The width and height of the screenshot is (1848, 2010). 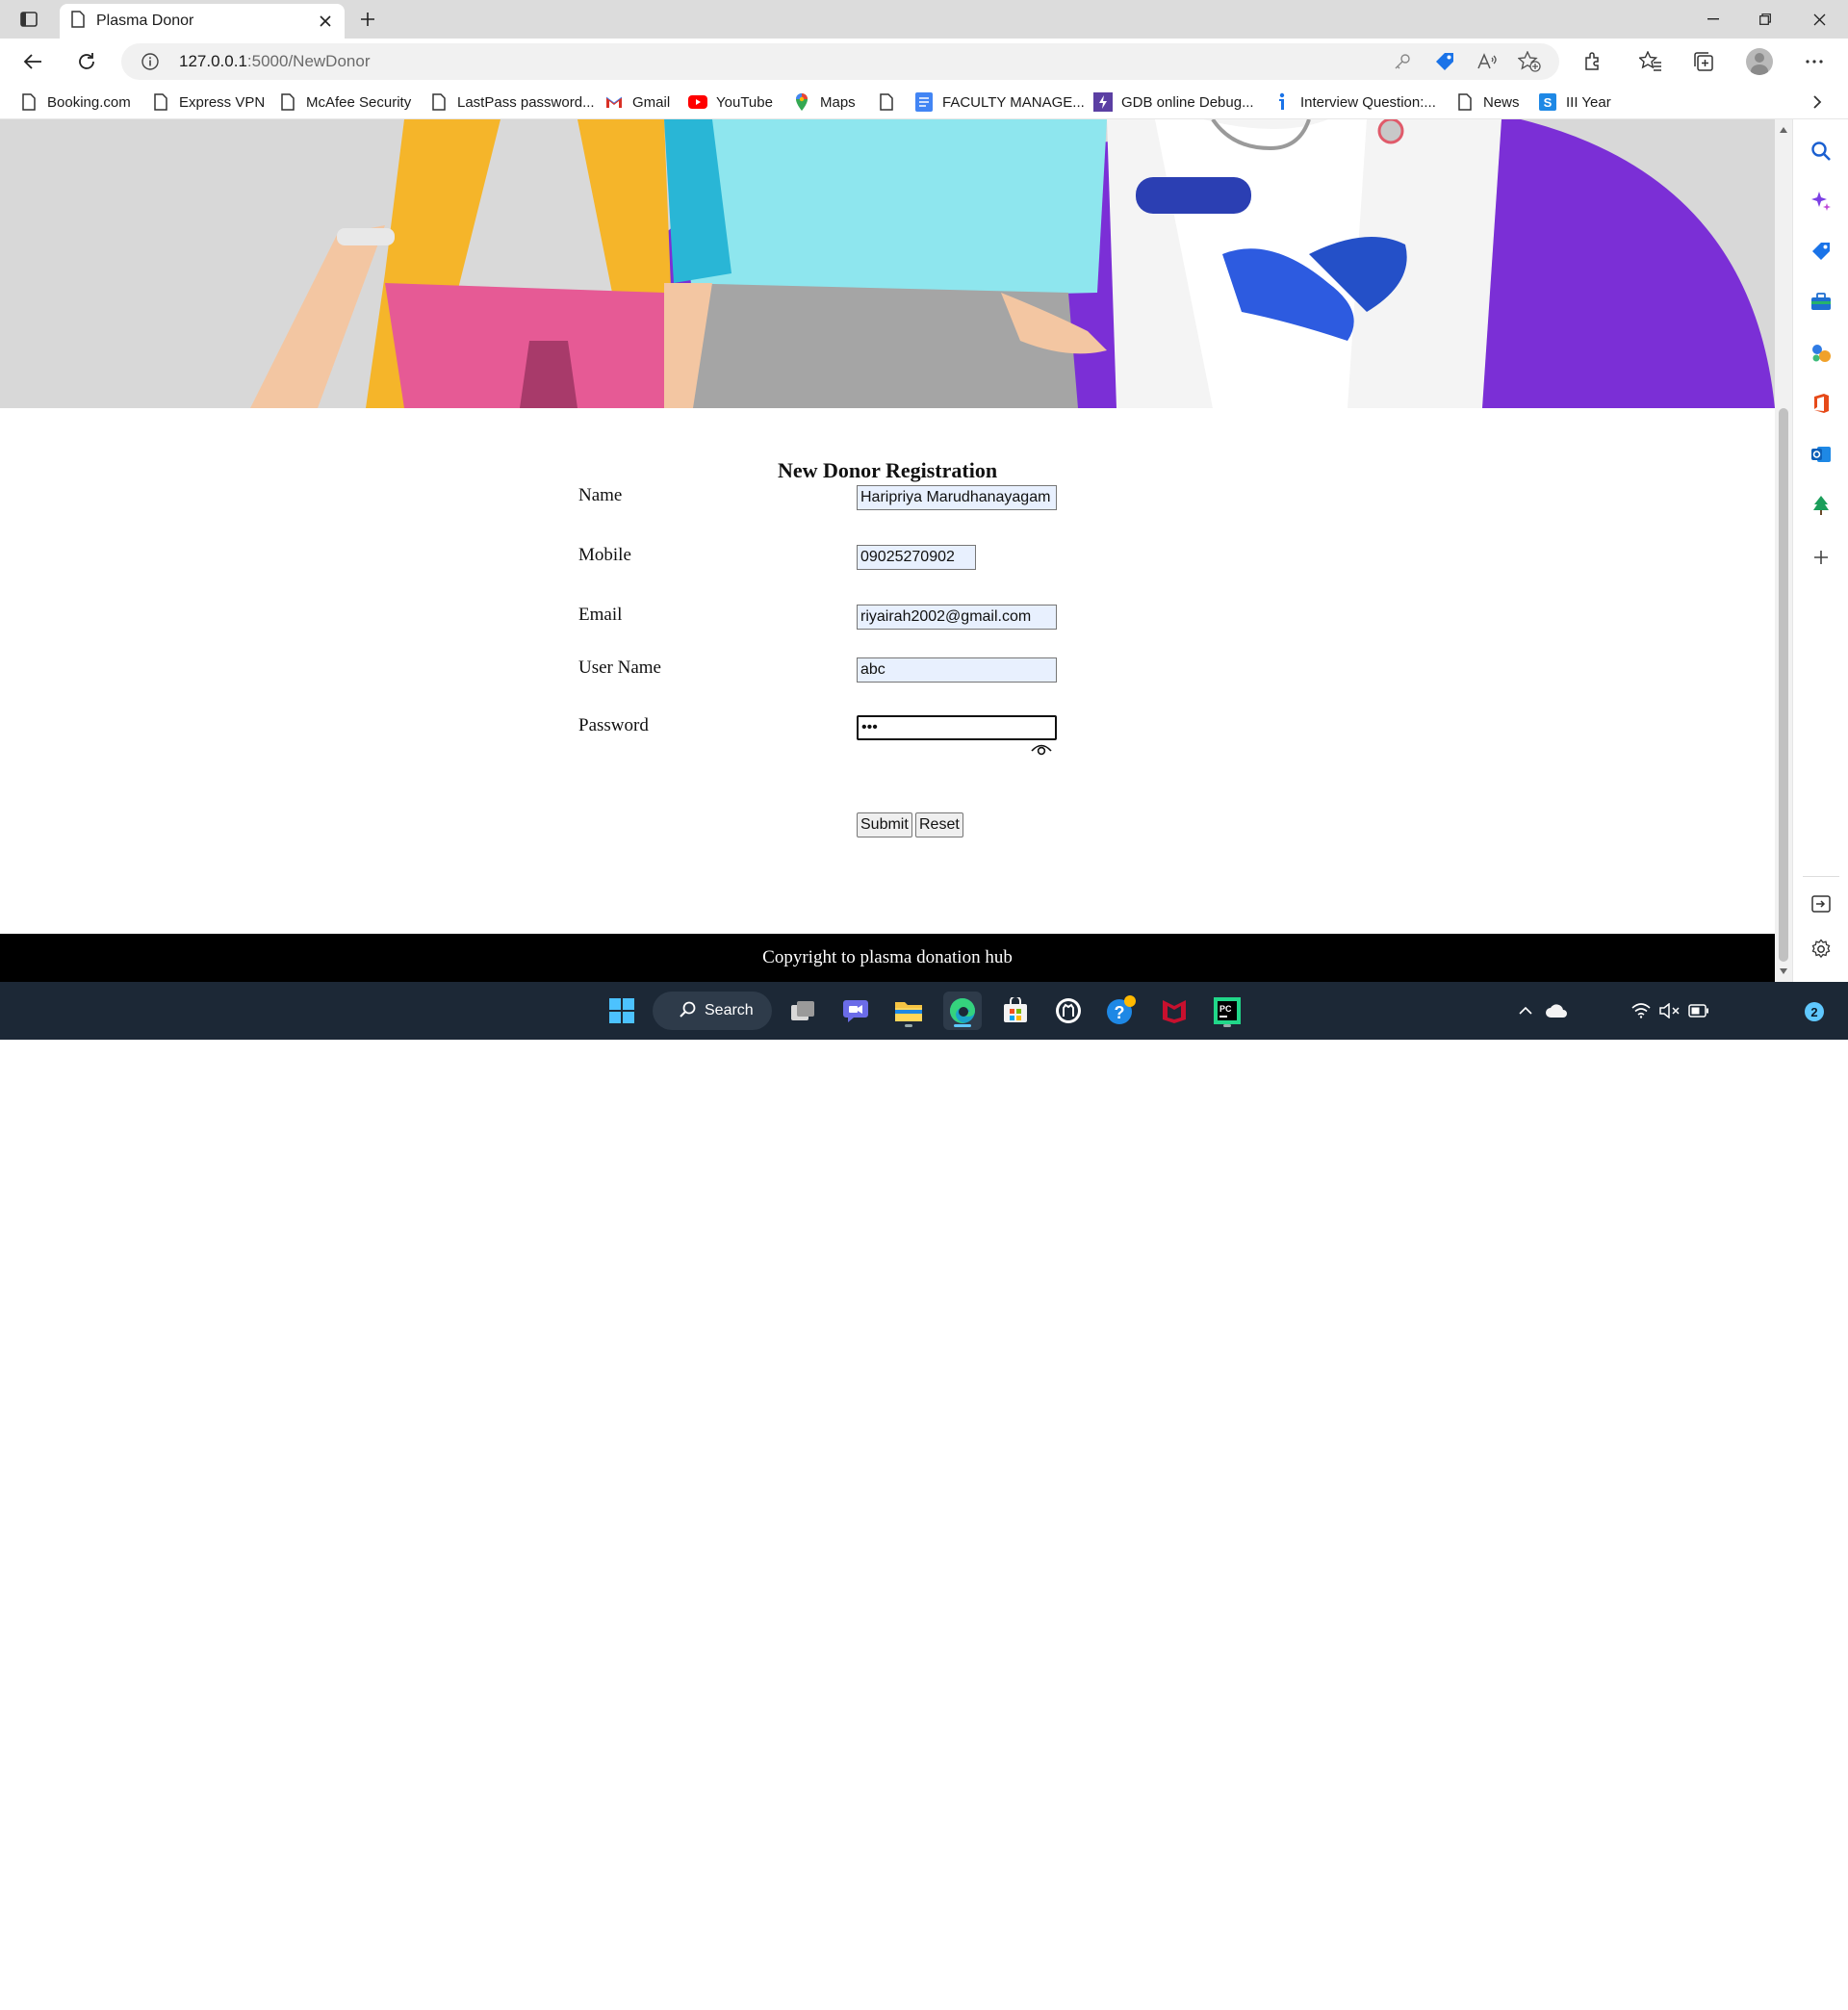 I want to click on mobile-input, so click(x=916, y=558).